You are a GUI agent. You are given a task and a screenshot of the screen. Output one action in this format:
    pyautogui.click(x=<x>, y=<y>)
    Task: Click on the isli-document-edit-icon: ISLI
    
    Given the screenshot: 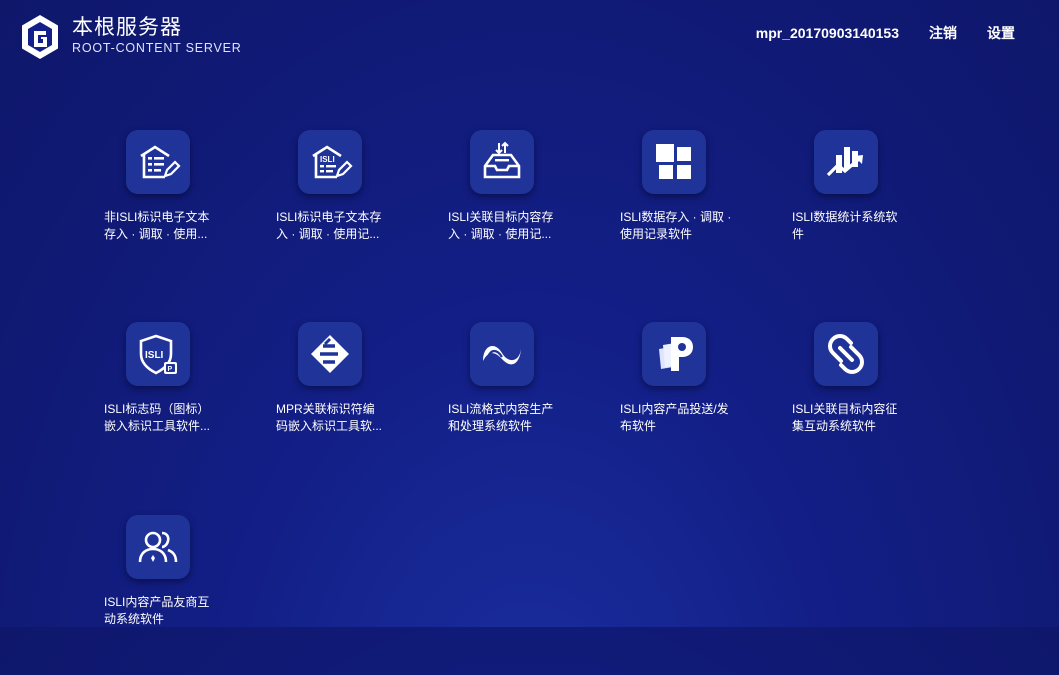 What is the action you would take?
    pyautogui.click(x=332, y=162)
    